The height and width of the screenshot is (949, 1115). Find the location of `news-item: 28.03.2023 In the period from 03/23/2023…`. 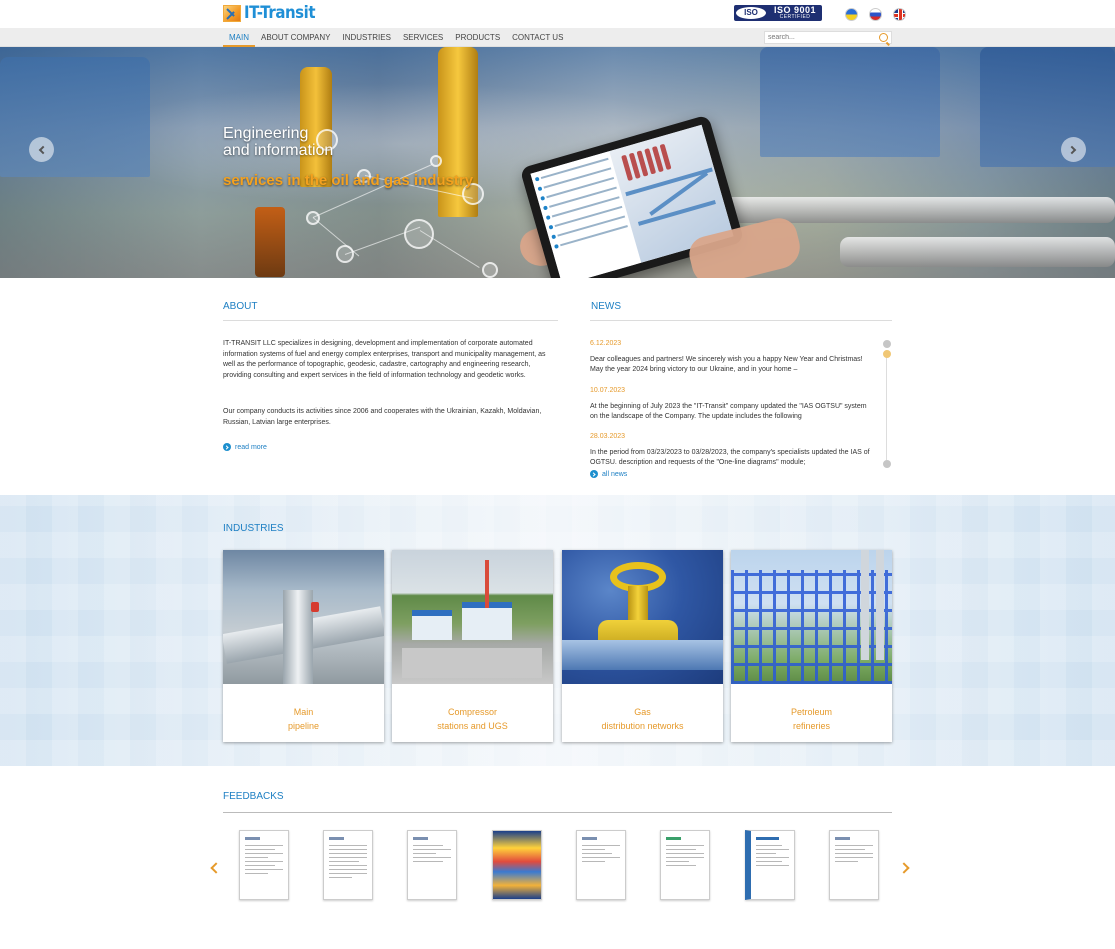

news-item: 28.03.2023 In the period from 03/23/2023… is located at coordinates (731, 450).